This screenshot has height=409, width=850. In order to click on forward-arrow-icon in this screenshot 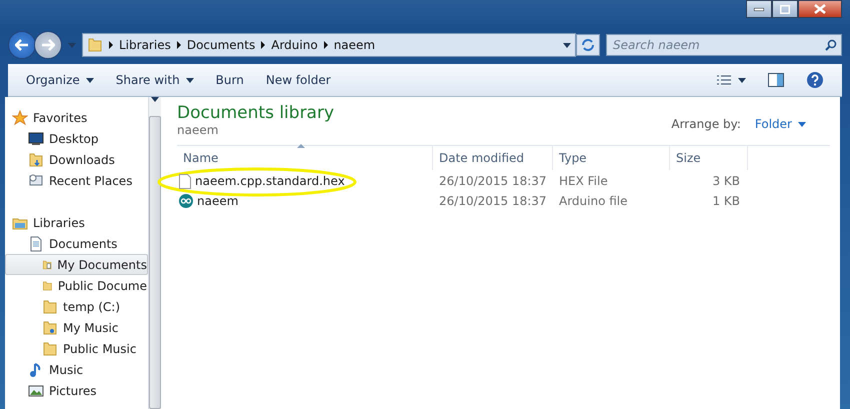, I will do `click(48, 45)`.